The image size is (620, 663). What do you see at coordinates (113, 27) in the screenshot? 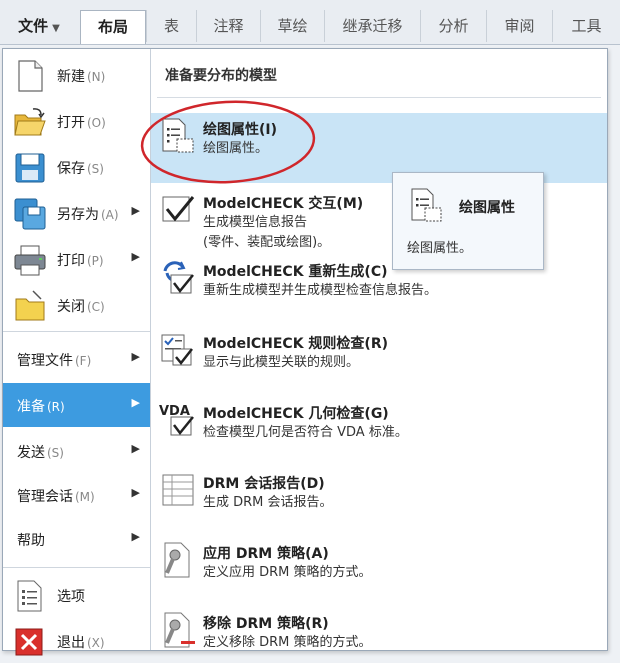
I see `tab-layout: 布局` at bounding box center [113, 27].